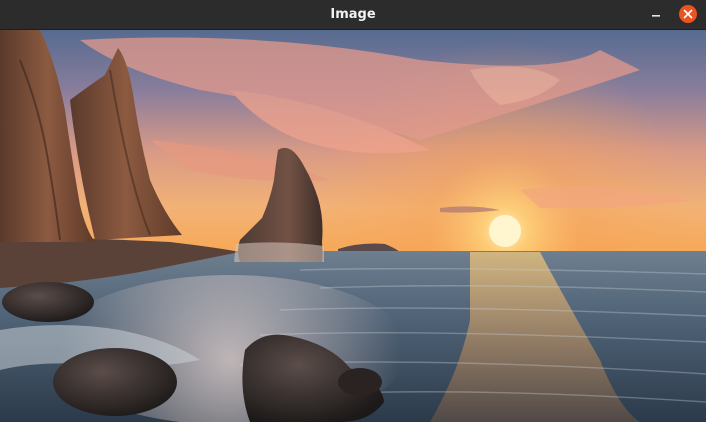  I want to click on close-button, so click(688, 14).